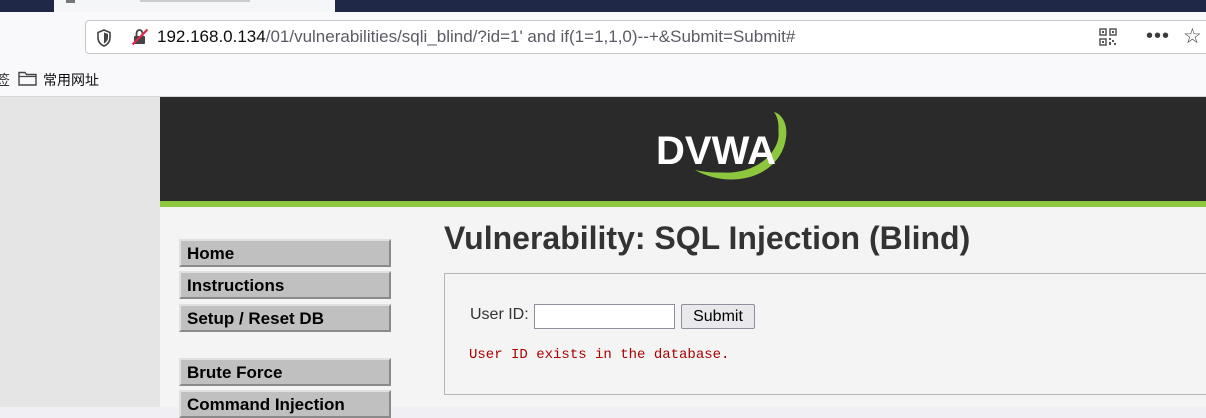 This screenshot has height=418, width=1206. Describe the element at coordinates (70, 1) in the screenshot. I see `tab-favicon-icon` at that location.